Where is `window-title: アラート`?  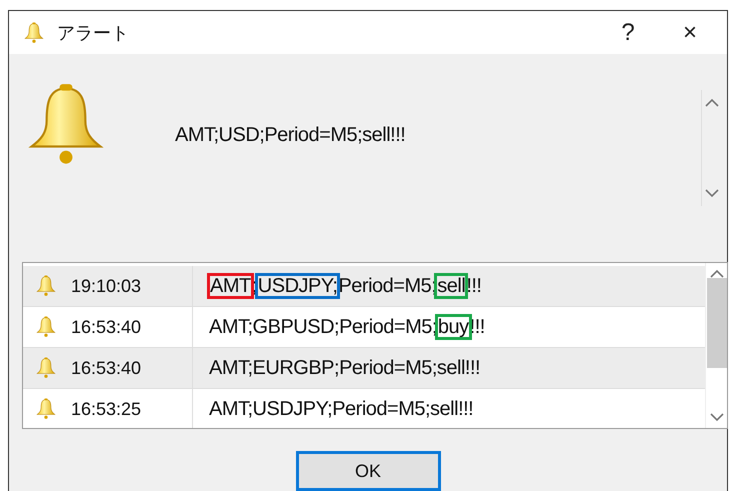
window-title: アラート is located at coordinates (93, 33).